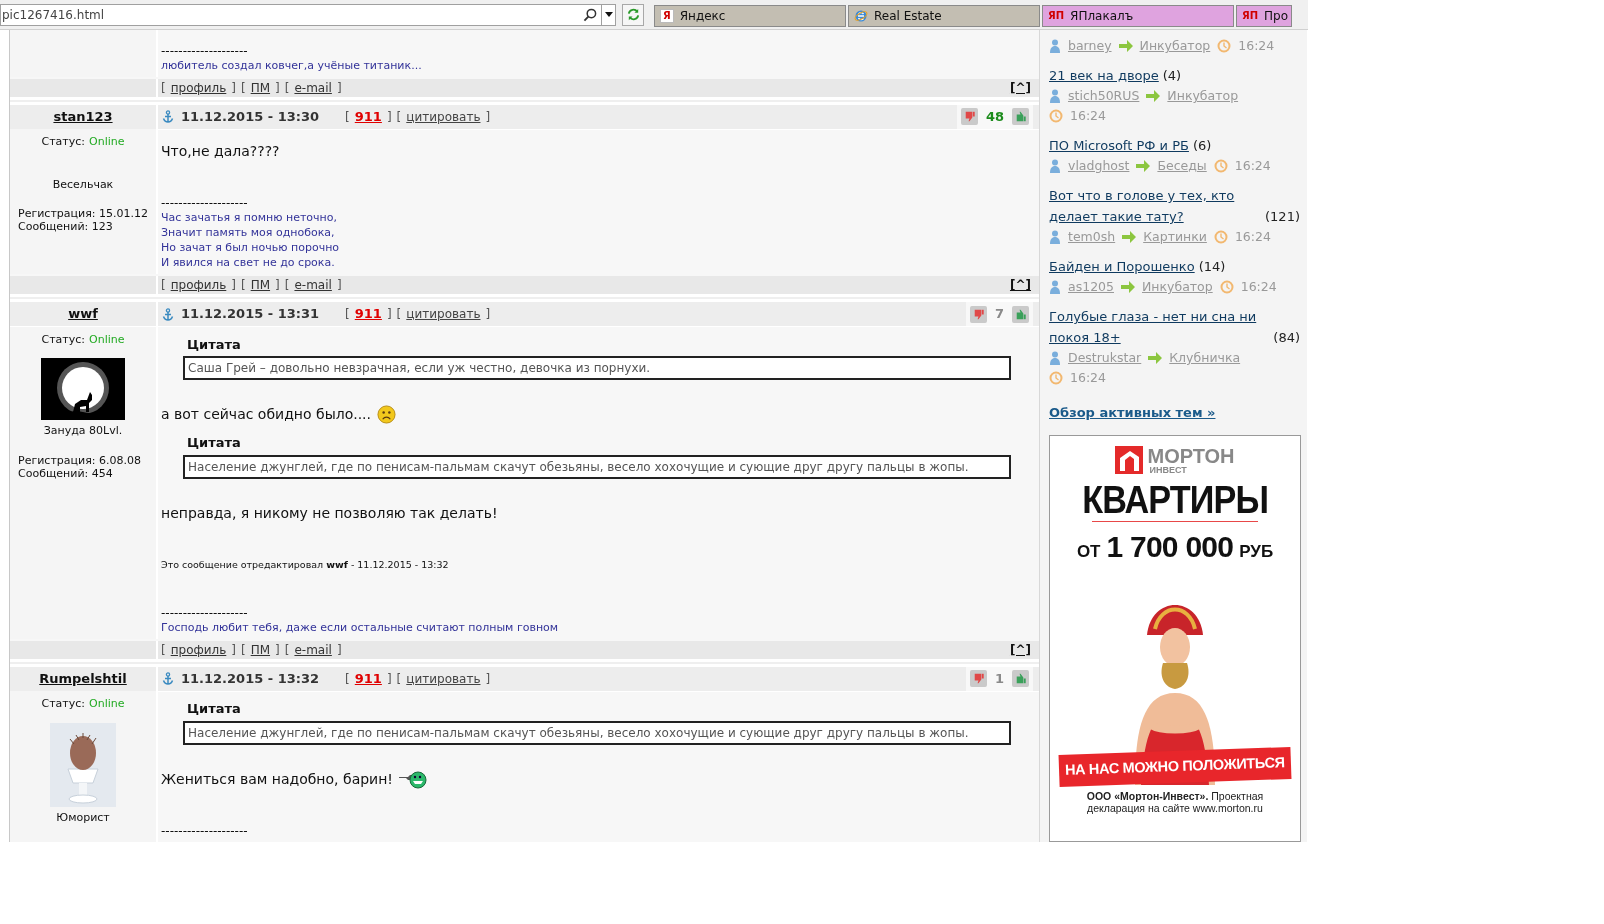  What do you see at coordinates (83, 184) in the screenshot?
I see `user-rank: Весельчак` at bounding box center [83, 184].